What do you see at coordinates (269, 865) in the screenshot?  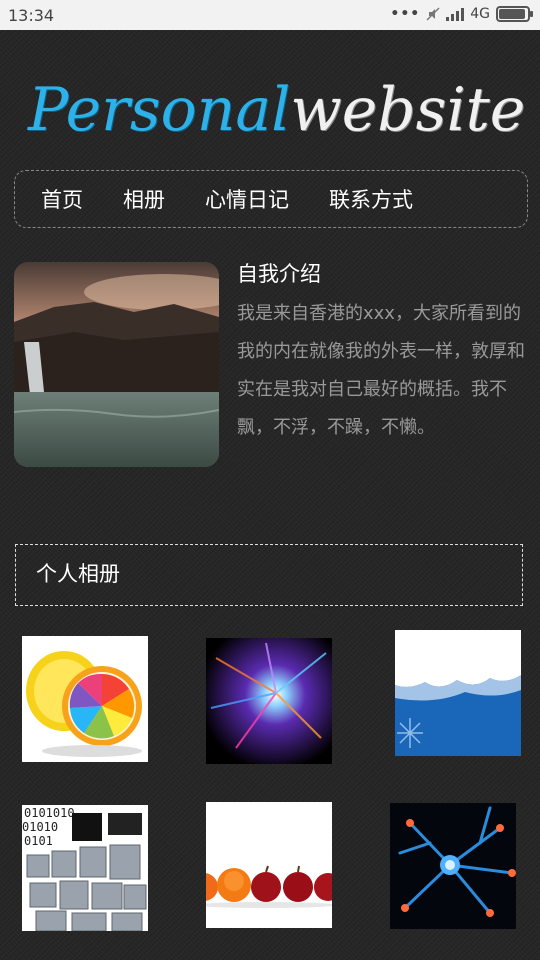 I see `album-photo-fruit-row` at bounding box center [269, 865].